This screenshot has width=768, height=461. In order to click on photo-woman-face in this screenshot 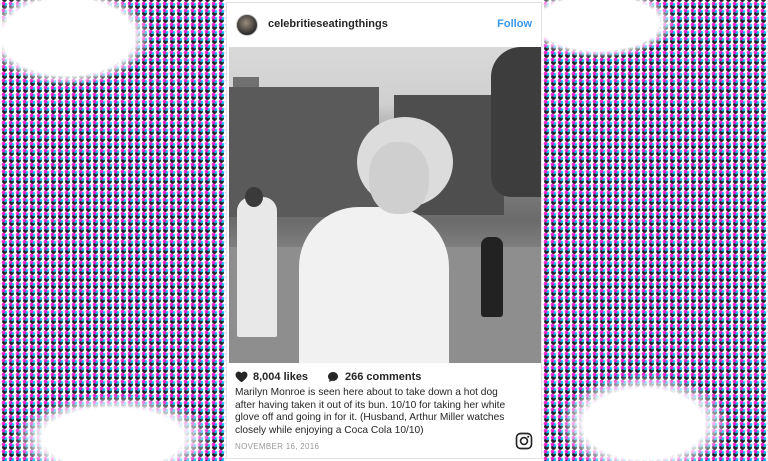, I will do `click(399, 178)`.